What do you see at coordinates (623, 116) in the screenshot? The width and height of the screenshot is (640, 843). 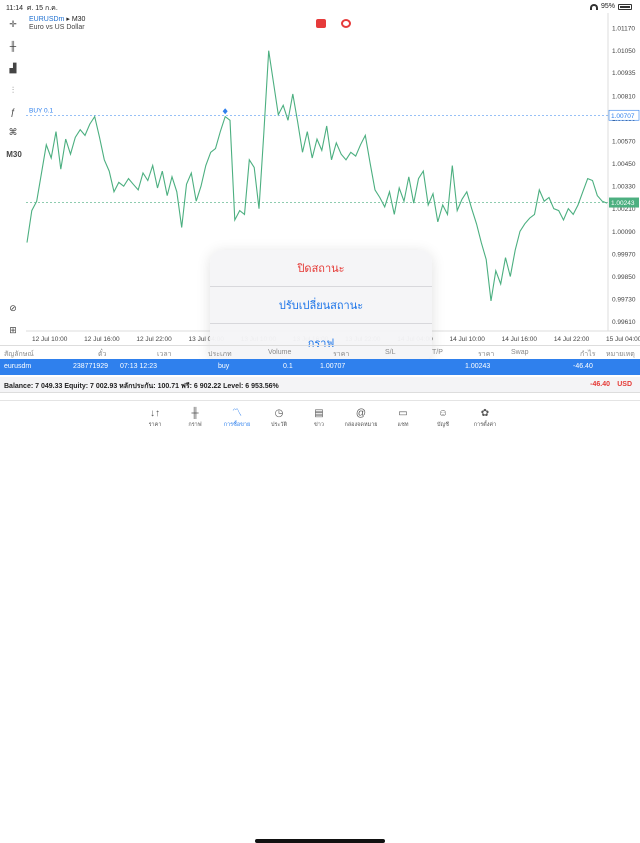 I see `buy-price-tag: 1.00707` at bounding box center [623, 116].